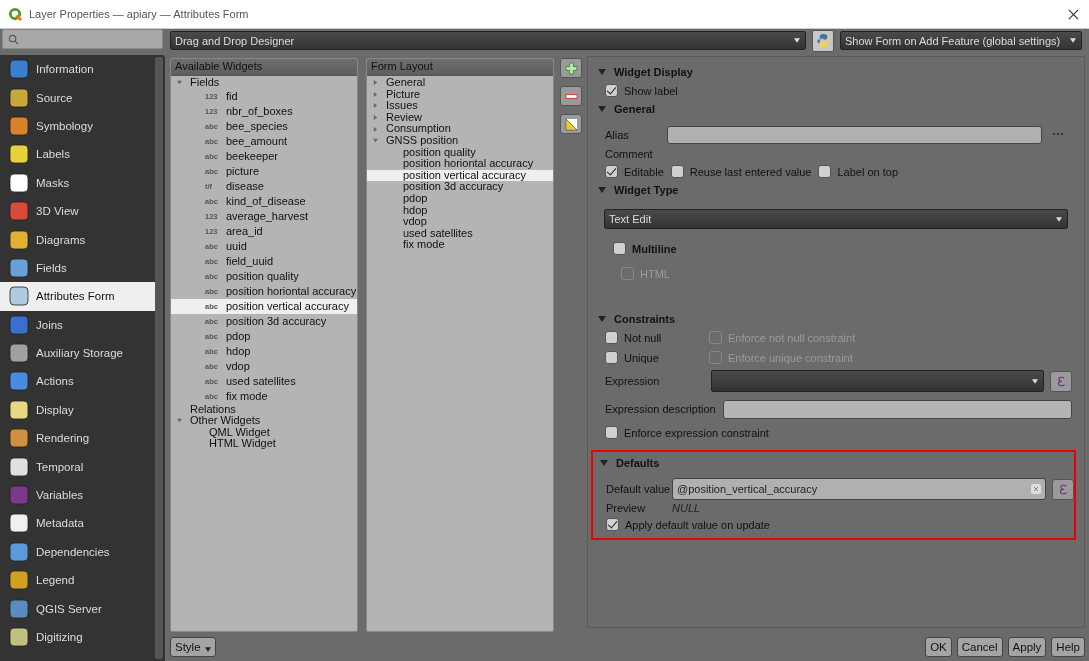 The width and height of the screenshot is (1089, 661). What do you see at coordinates (938, 647) in the screenshot?
I see `dialog-button: OK` at bounding box center [938, 647].